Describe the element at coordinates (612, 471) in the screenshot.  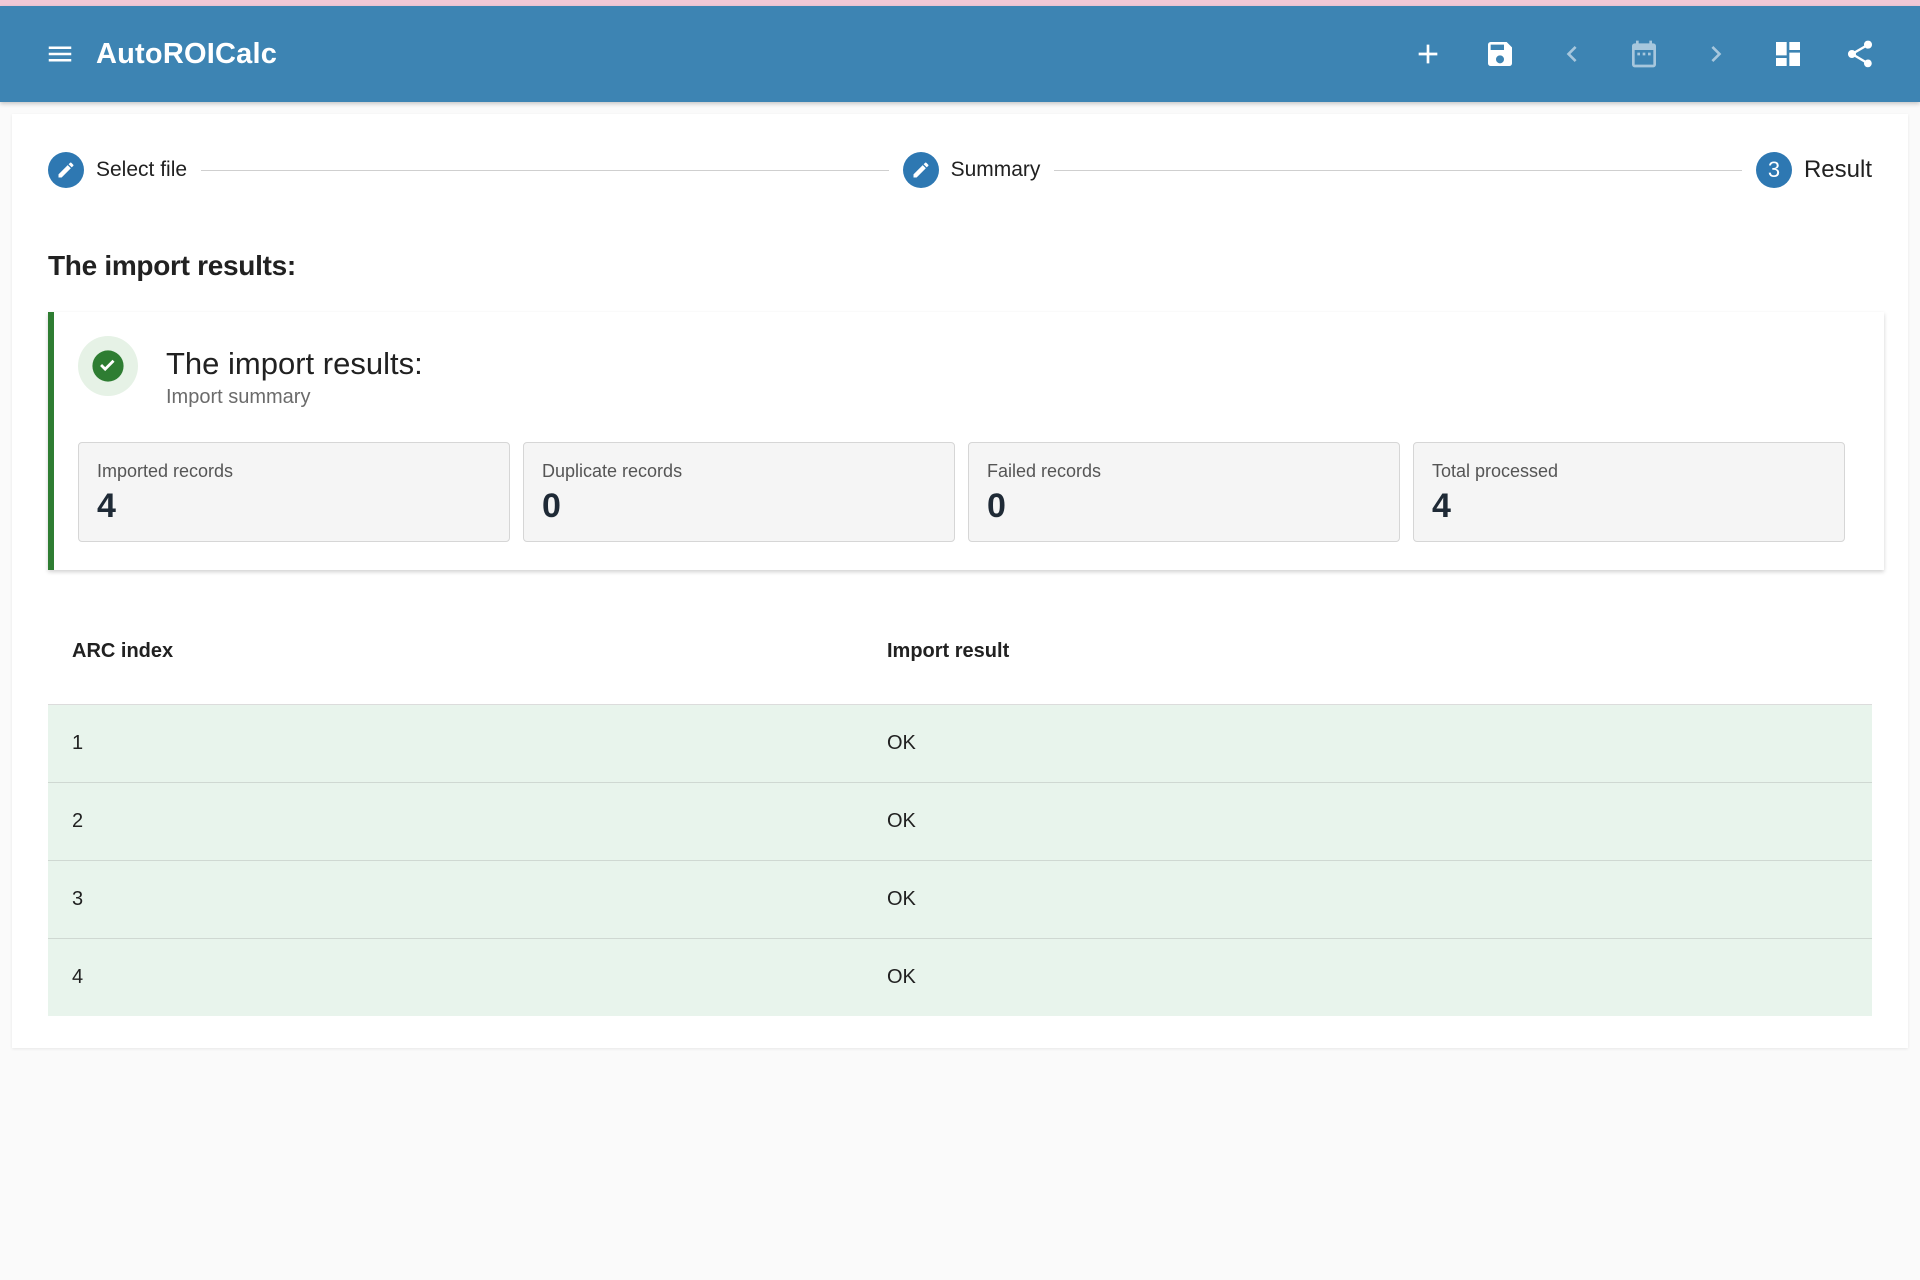
I see `stat-label: Duplicate records` at that location.